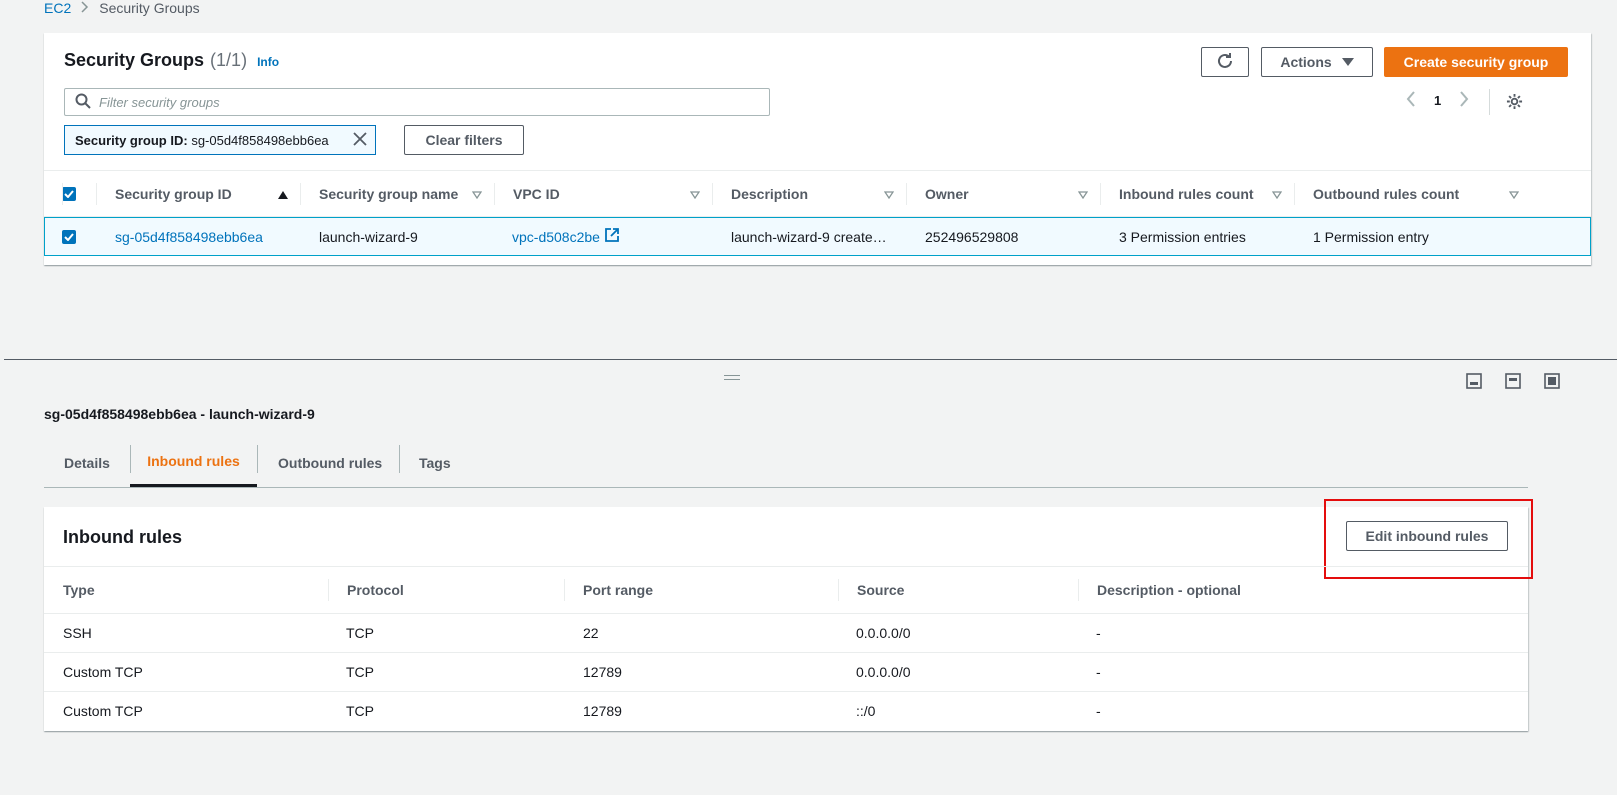 The width and height of the screenshot is (1617, 795). Describe the element at coordinates (556, 236) in the screenshot. I see `vpc-id-text: vpc-d508c2be` at that location.